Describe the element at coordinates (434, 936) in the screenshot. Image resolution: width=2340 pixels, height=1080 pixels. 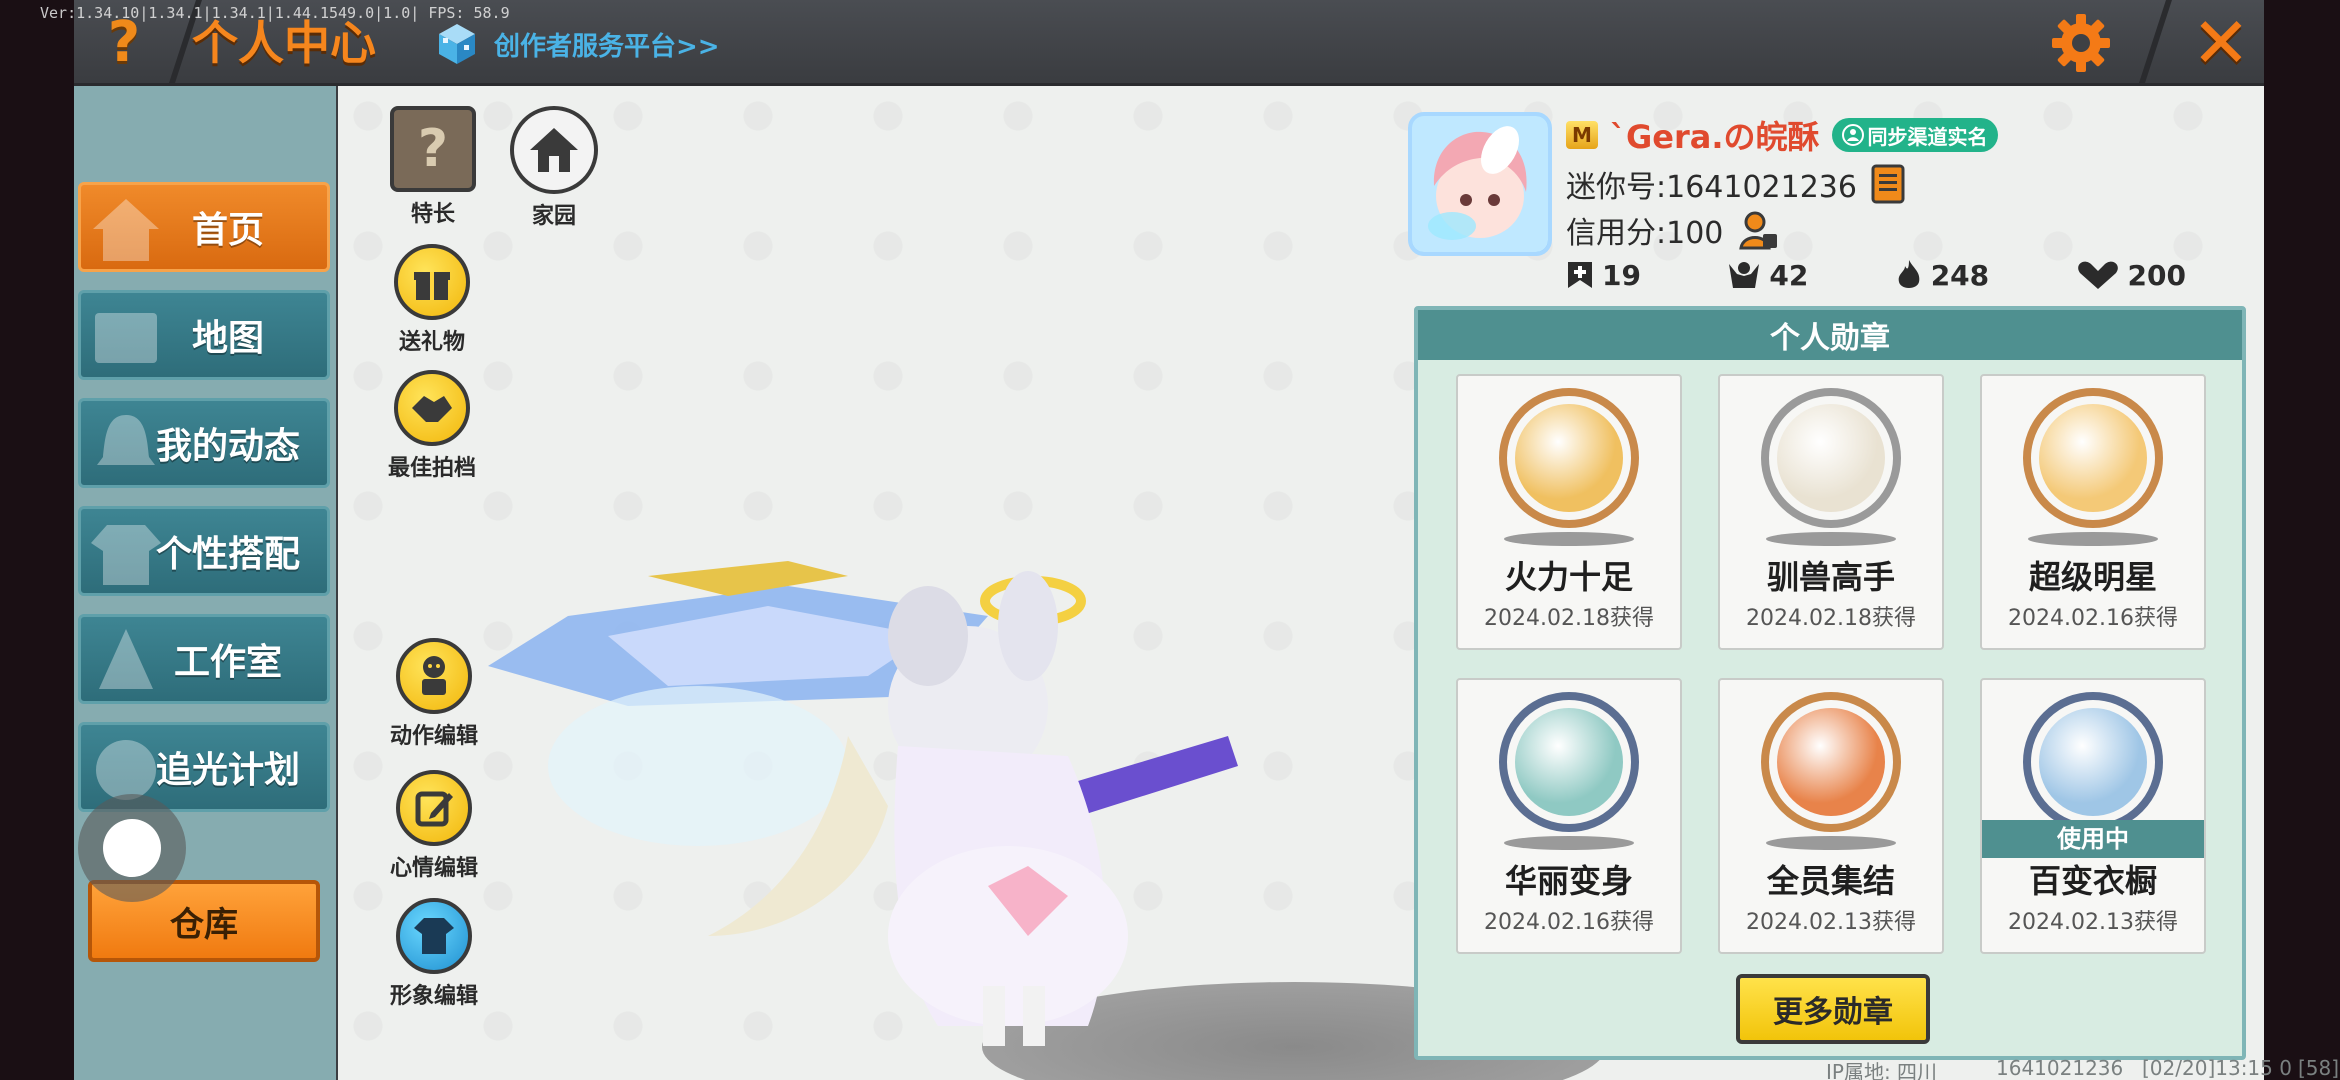
I see `clothes-icon` at that location.